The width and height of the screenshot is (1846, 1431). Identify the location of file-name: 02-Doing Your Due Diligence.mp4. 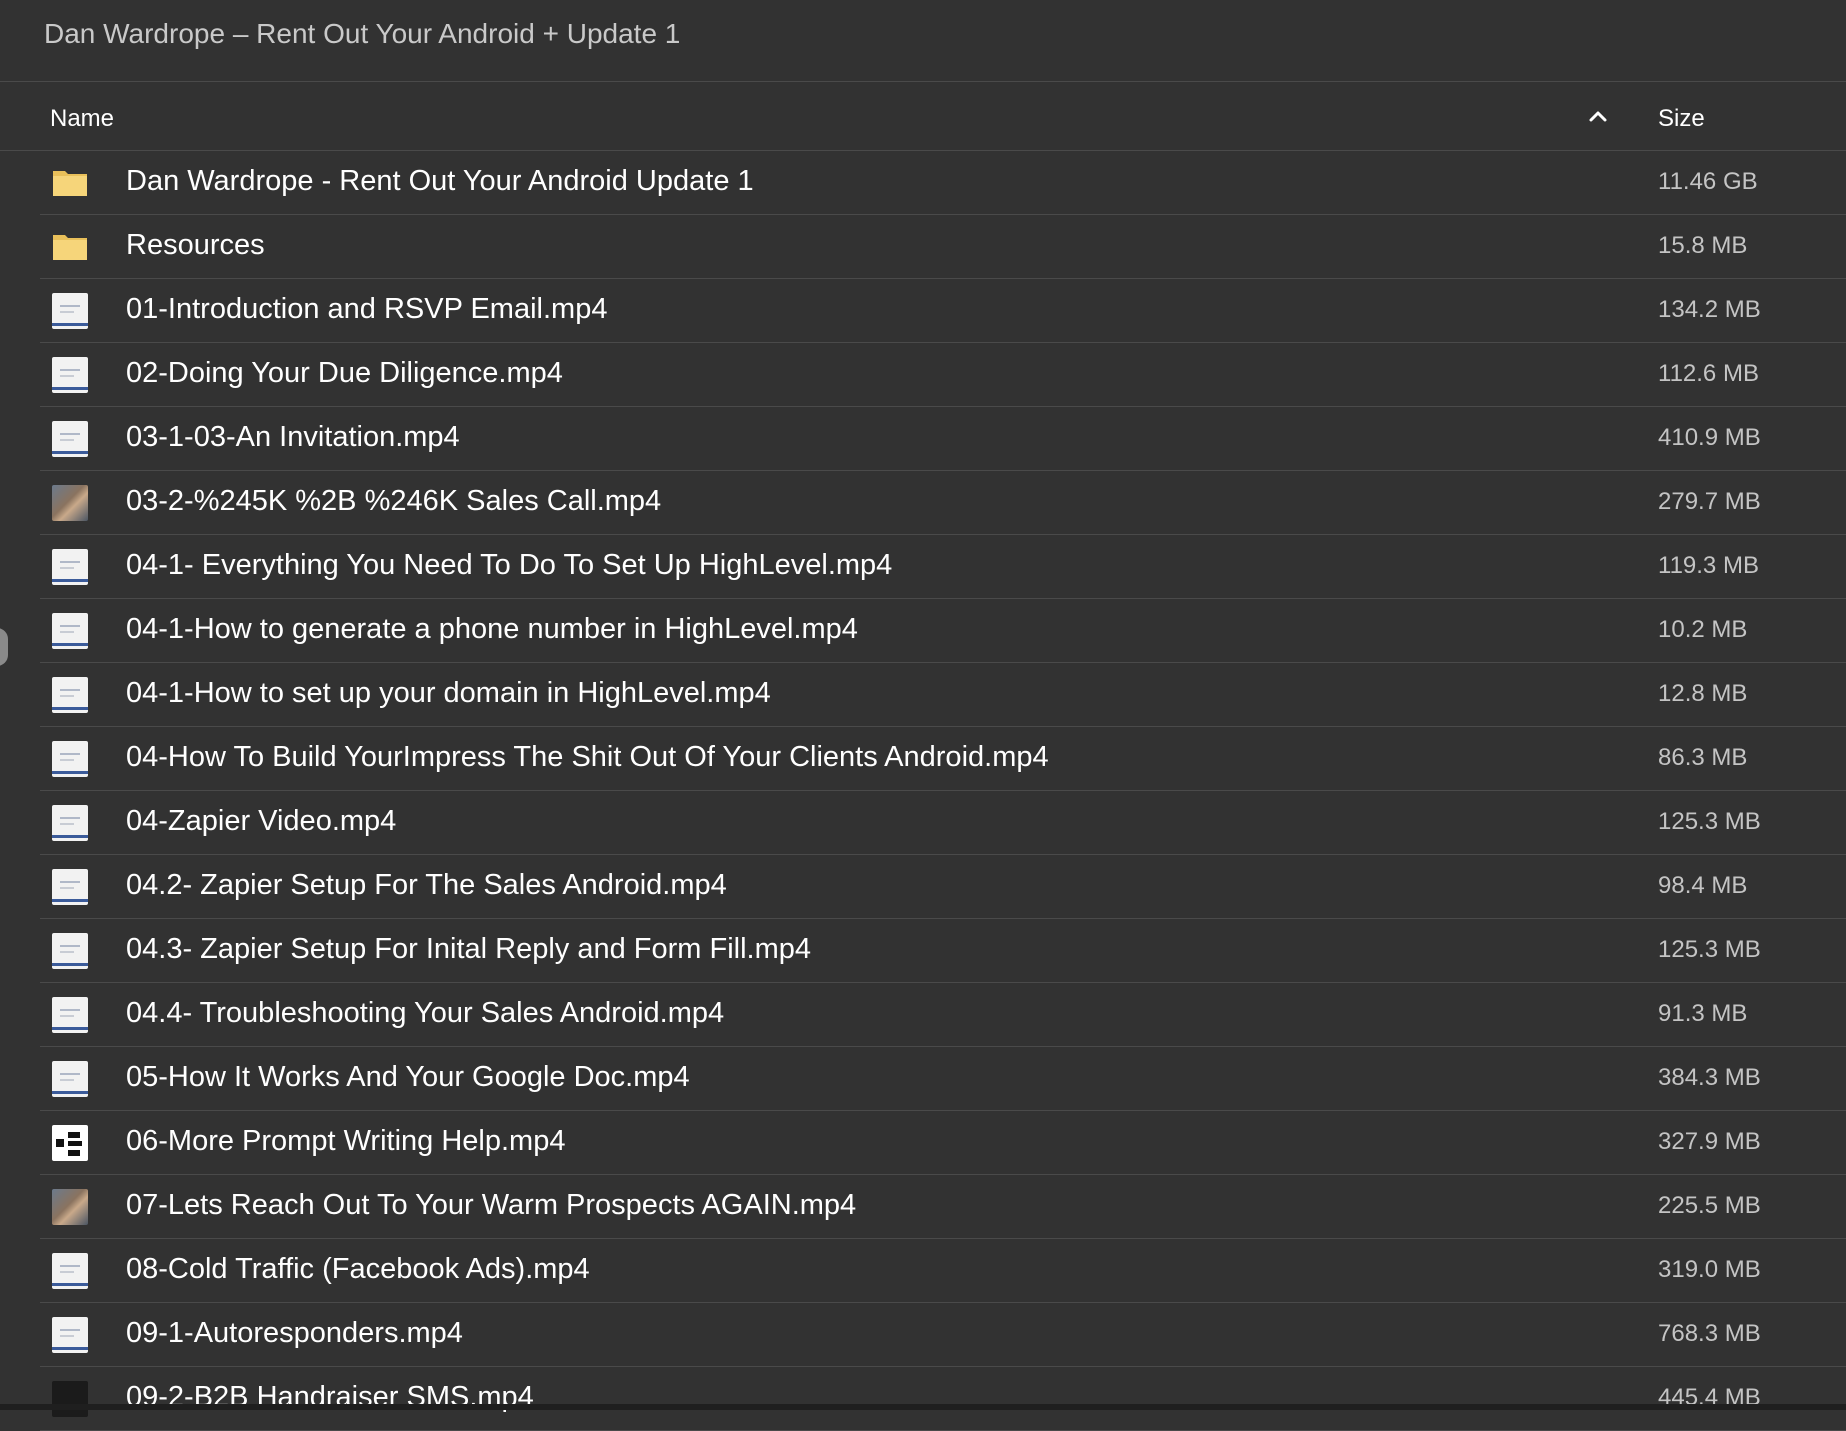
(344, 373).